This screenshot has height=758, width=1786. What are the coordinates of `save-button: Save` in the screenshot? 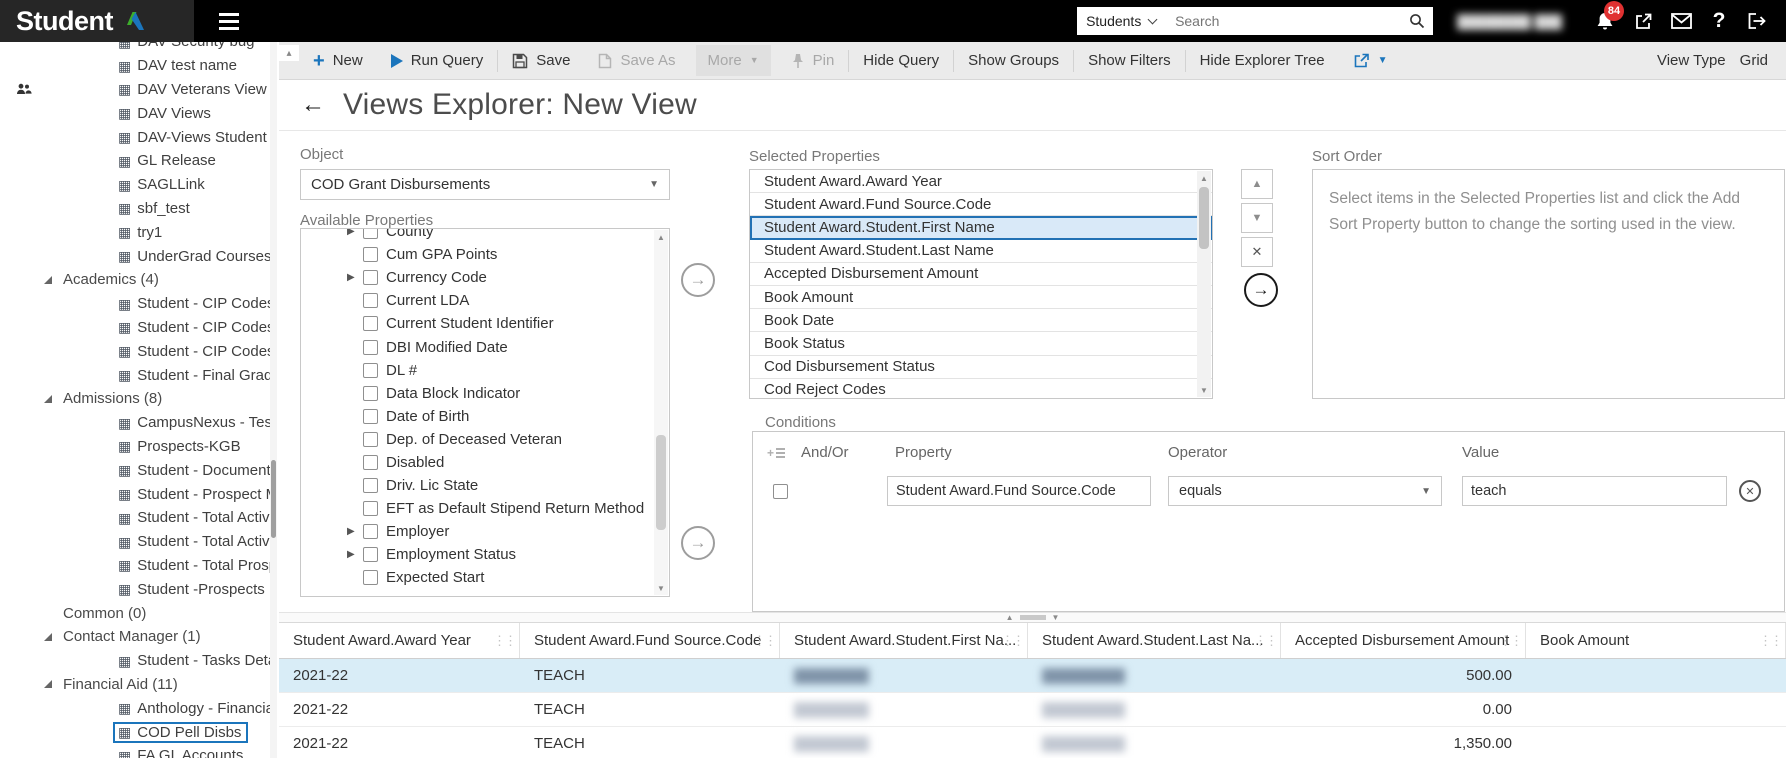 It's located at (541, 60).